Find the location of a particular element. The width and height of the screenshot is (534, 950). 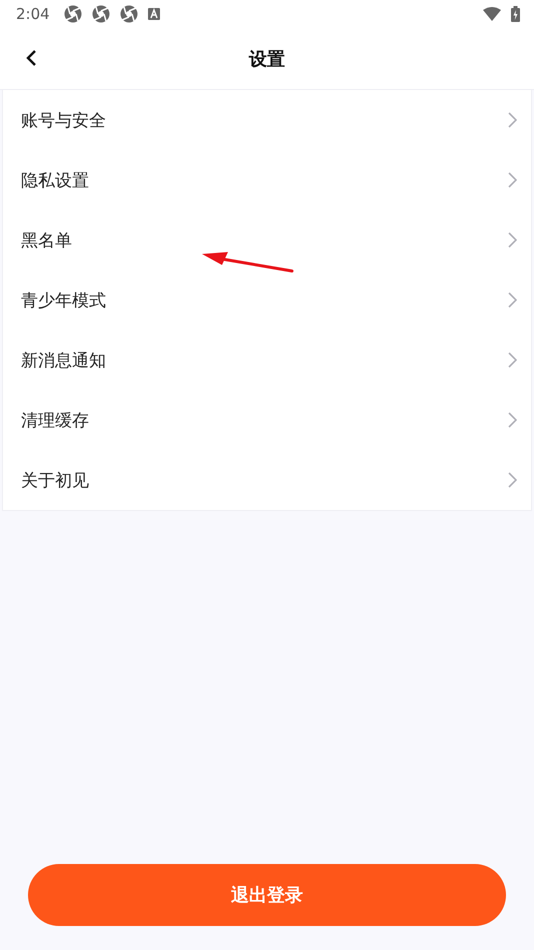

settings-item: 隐私设置 is located at coordinates (267, 180).